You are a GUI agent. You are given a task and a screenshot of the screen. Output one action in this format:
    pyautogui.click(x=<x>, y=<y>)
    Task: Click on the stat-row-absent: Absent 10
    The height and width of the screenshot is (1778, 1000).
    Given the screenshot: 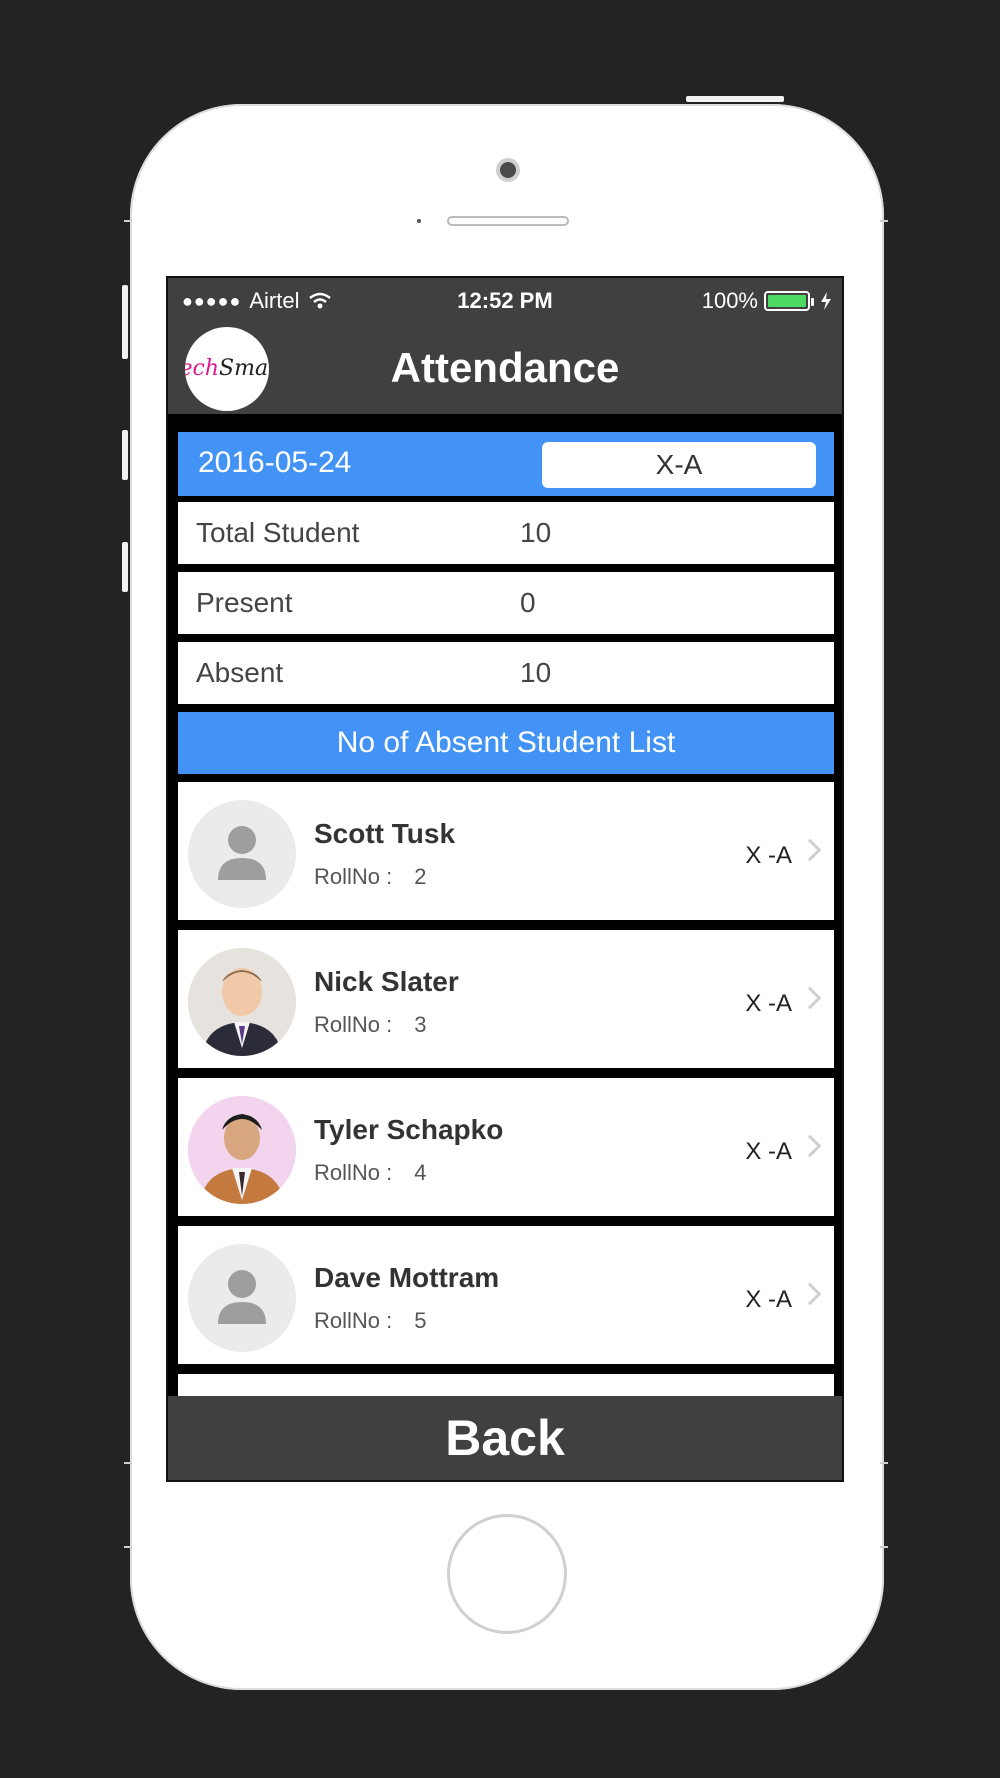 What is the action you would take?
    pyautogui.click(x=506, y=673)
    